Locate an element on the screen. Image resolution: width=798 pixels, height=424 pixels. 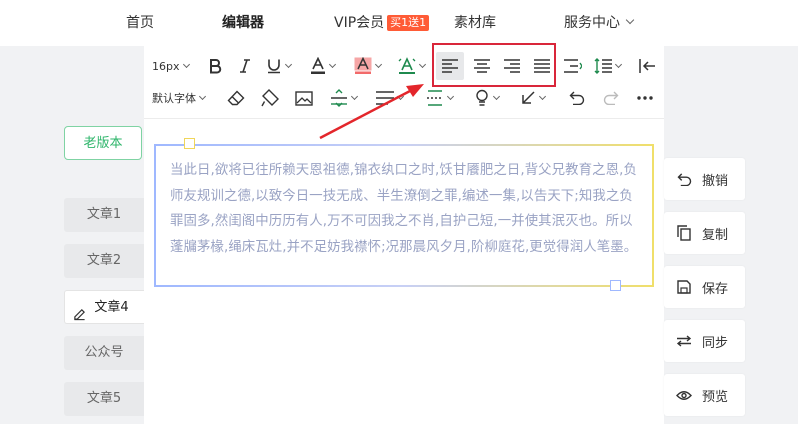
save-button: 保存 is located at coordinates (704, 287).